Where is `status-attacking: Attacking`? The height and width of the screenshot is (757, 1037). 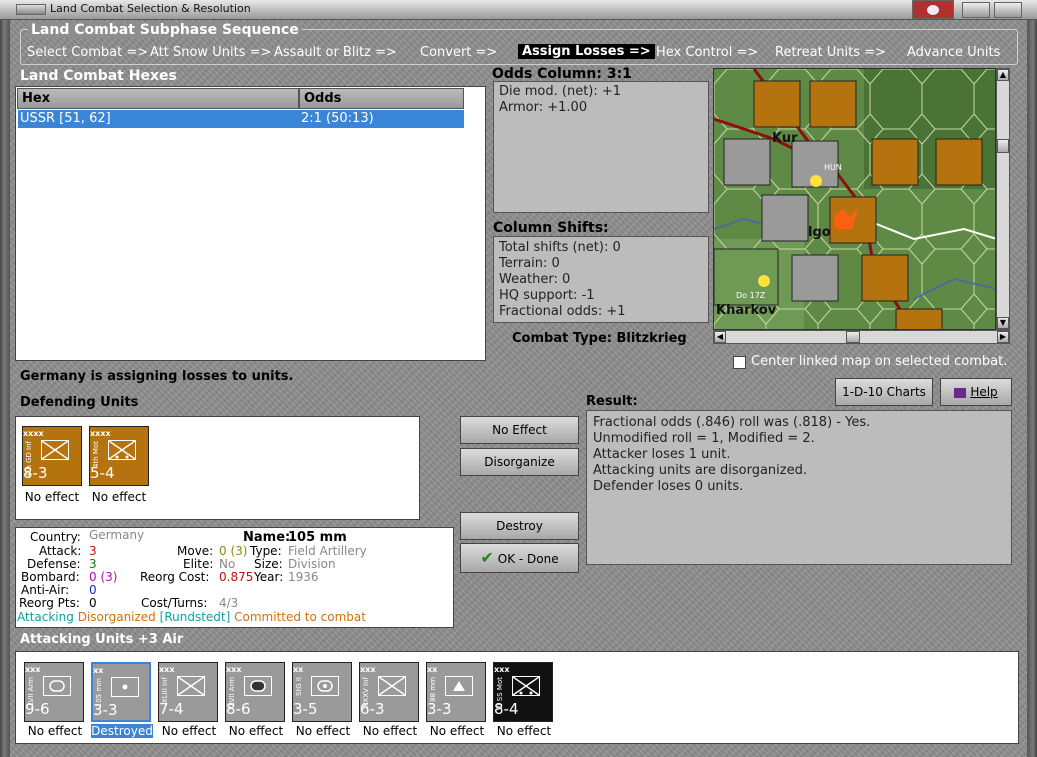 status-attacking: Attacking is located at coordinates (45, 617).